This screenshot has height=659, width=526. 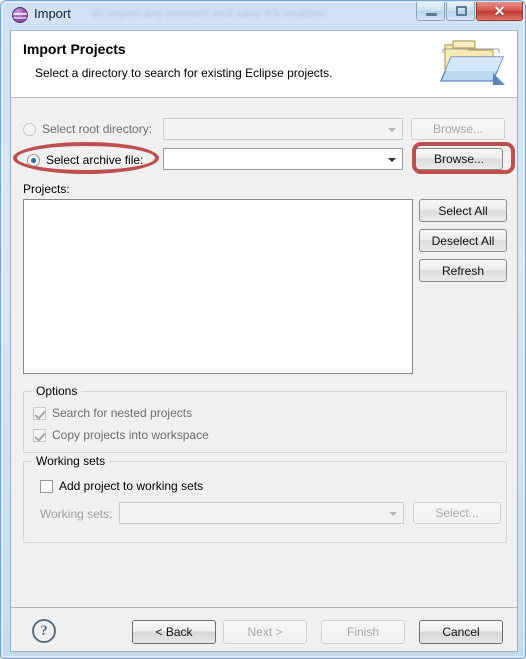 What do you see at coordinates (265, 632) in the screenshot?
I see `next-button: Next >` at bounding box center [265, 632].